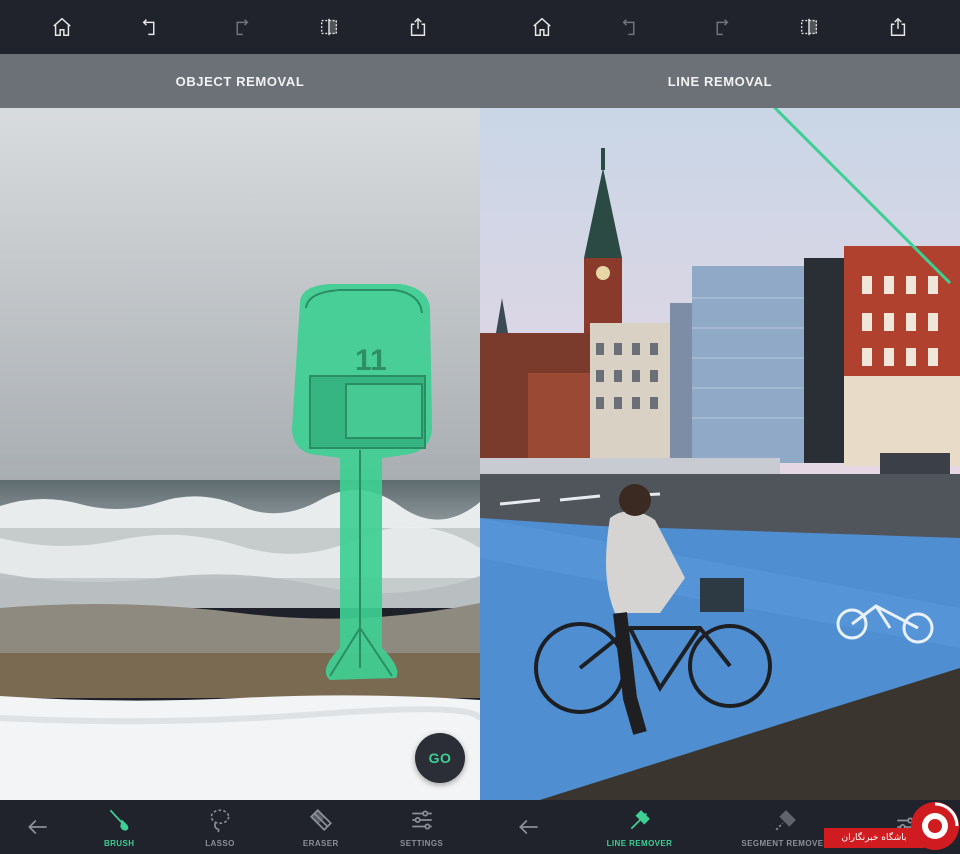 This screenshot has width=960, height=854. Describe the element at coordinates (440, 758) in the screenshot. I see `go-button: GO` at that location.